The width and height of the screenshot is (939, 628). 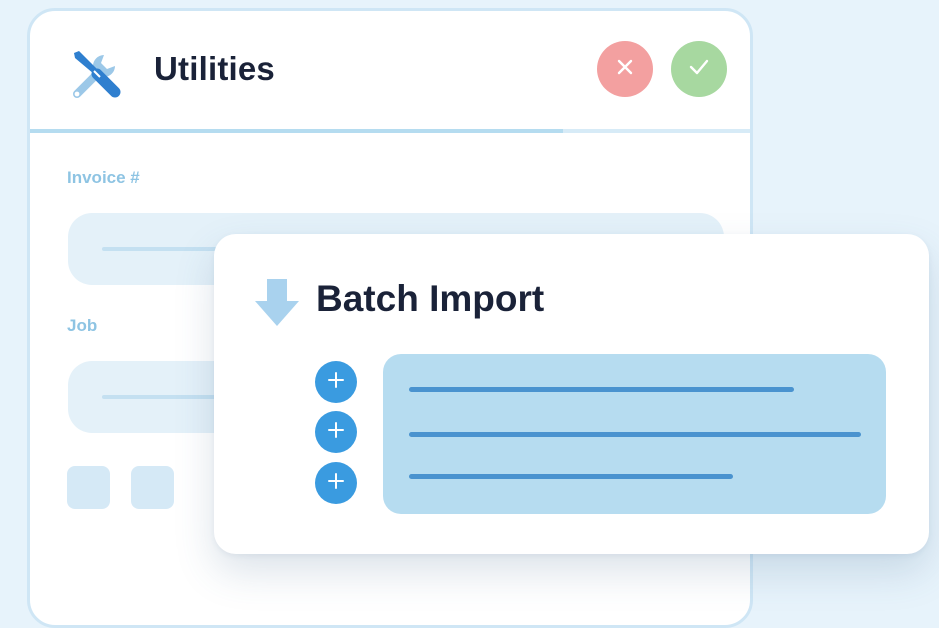 I want to click on confirm-button, so click(x=699, y=69).